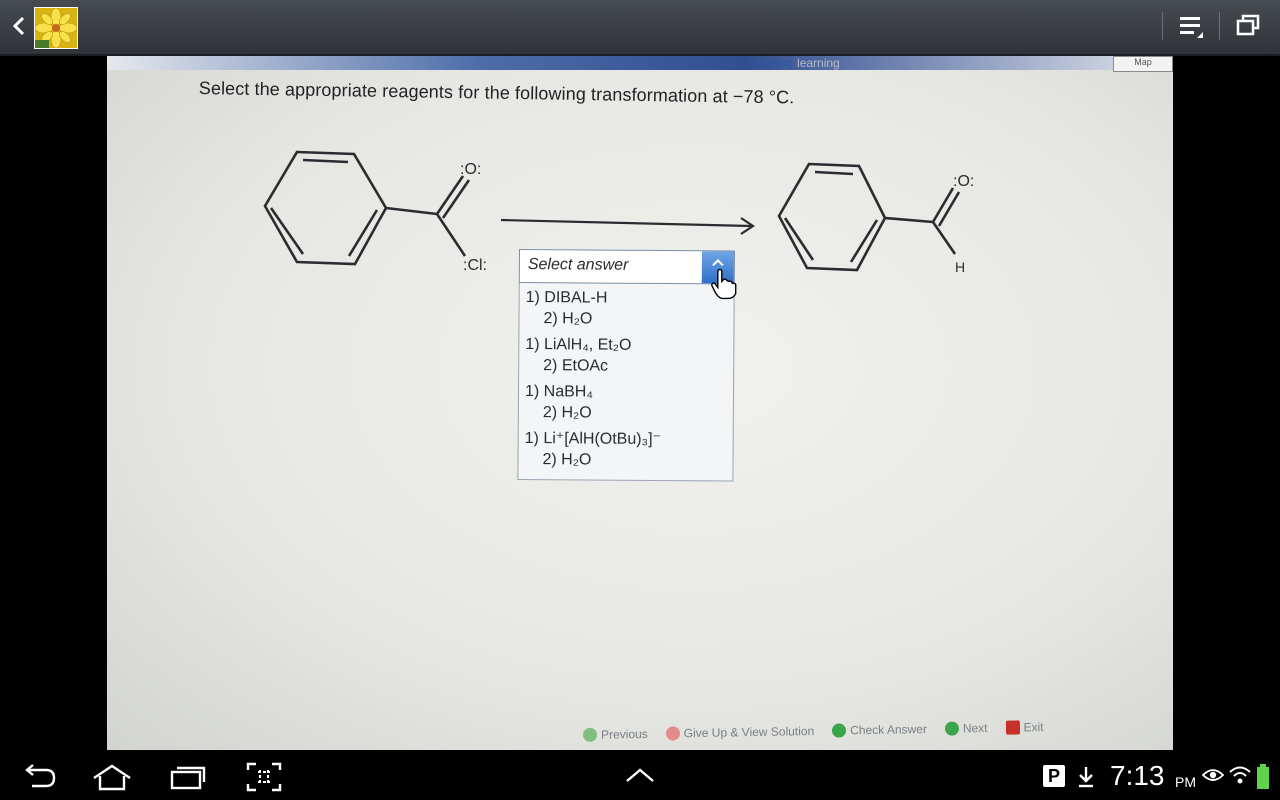 Image resolution: width=1280 pixels, height=800 pixels. Describe the element at coordinates (1191, 26) in the screenshot. I see `menu-icon` at that location.